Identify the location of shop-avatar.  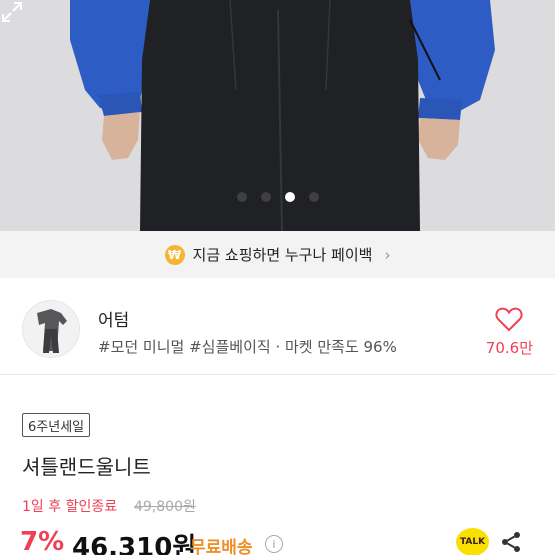
(51, 329).